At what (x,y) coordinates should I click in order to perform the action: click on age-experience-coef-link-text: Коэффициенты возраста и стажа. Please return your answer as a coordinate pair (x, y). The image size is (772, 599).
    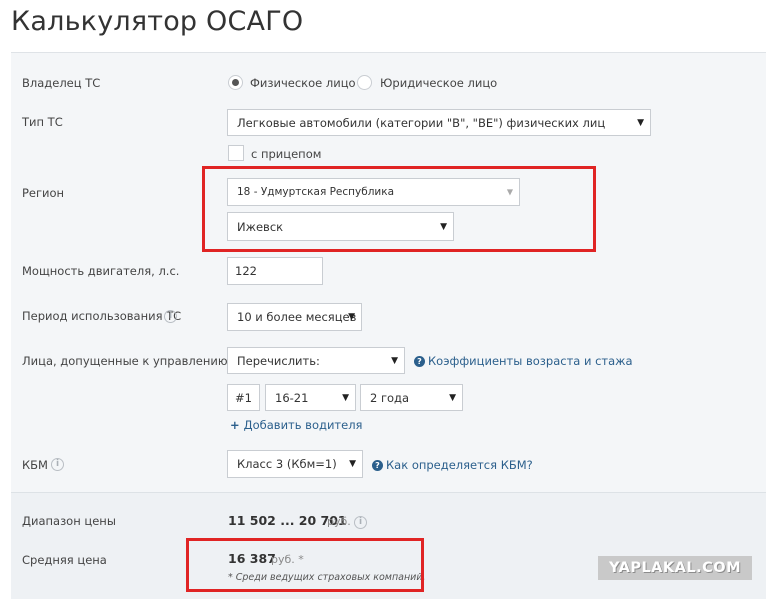
    Looking at the image, I should click on (530, 361).